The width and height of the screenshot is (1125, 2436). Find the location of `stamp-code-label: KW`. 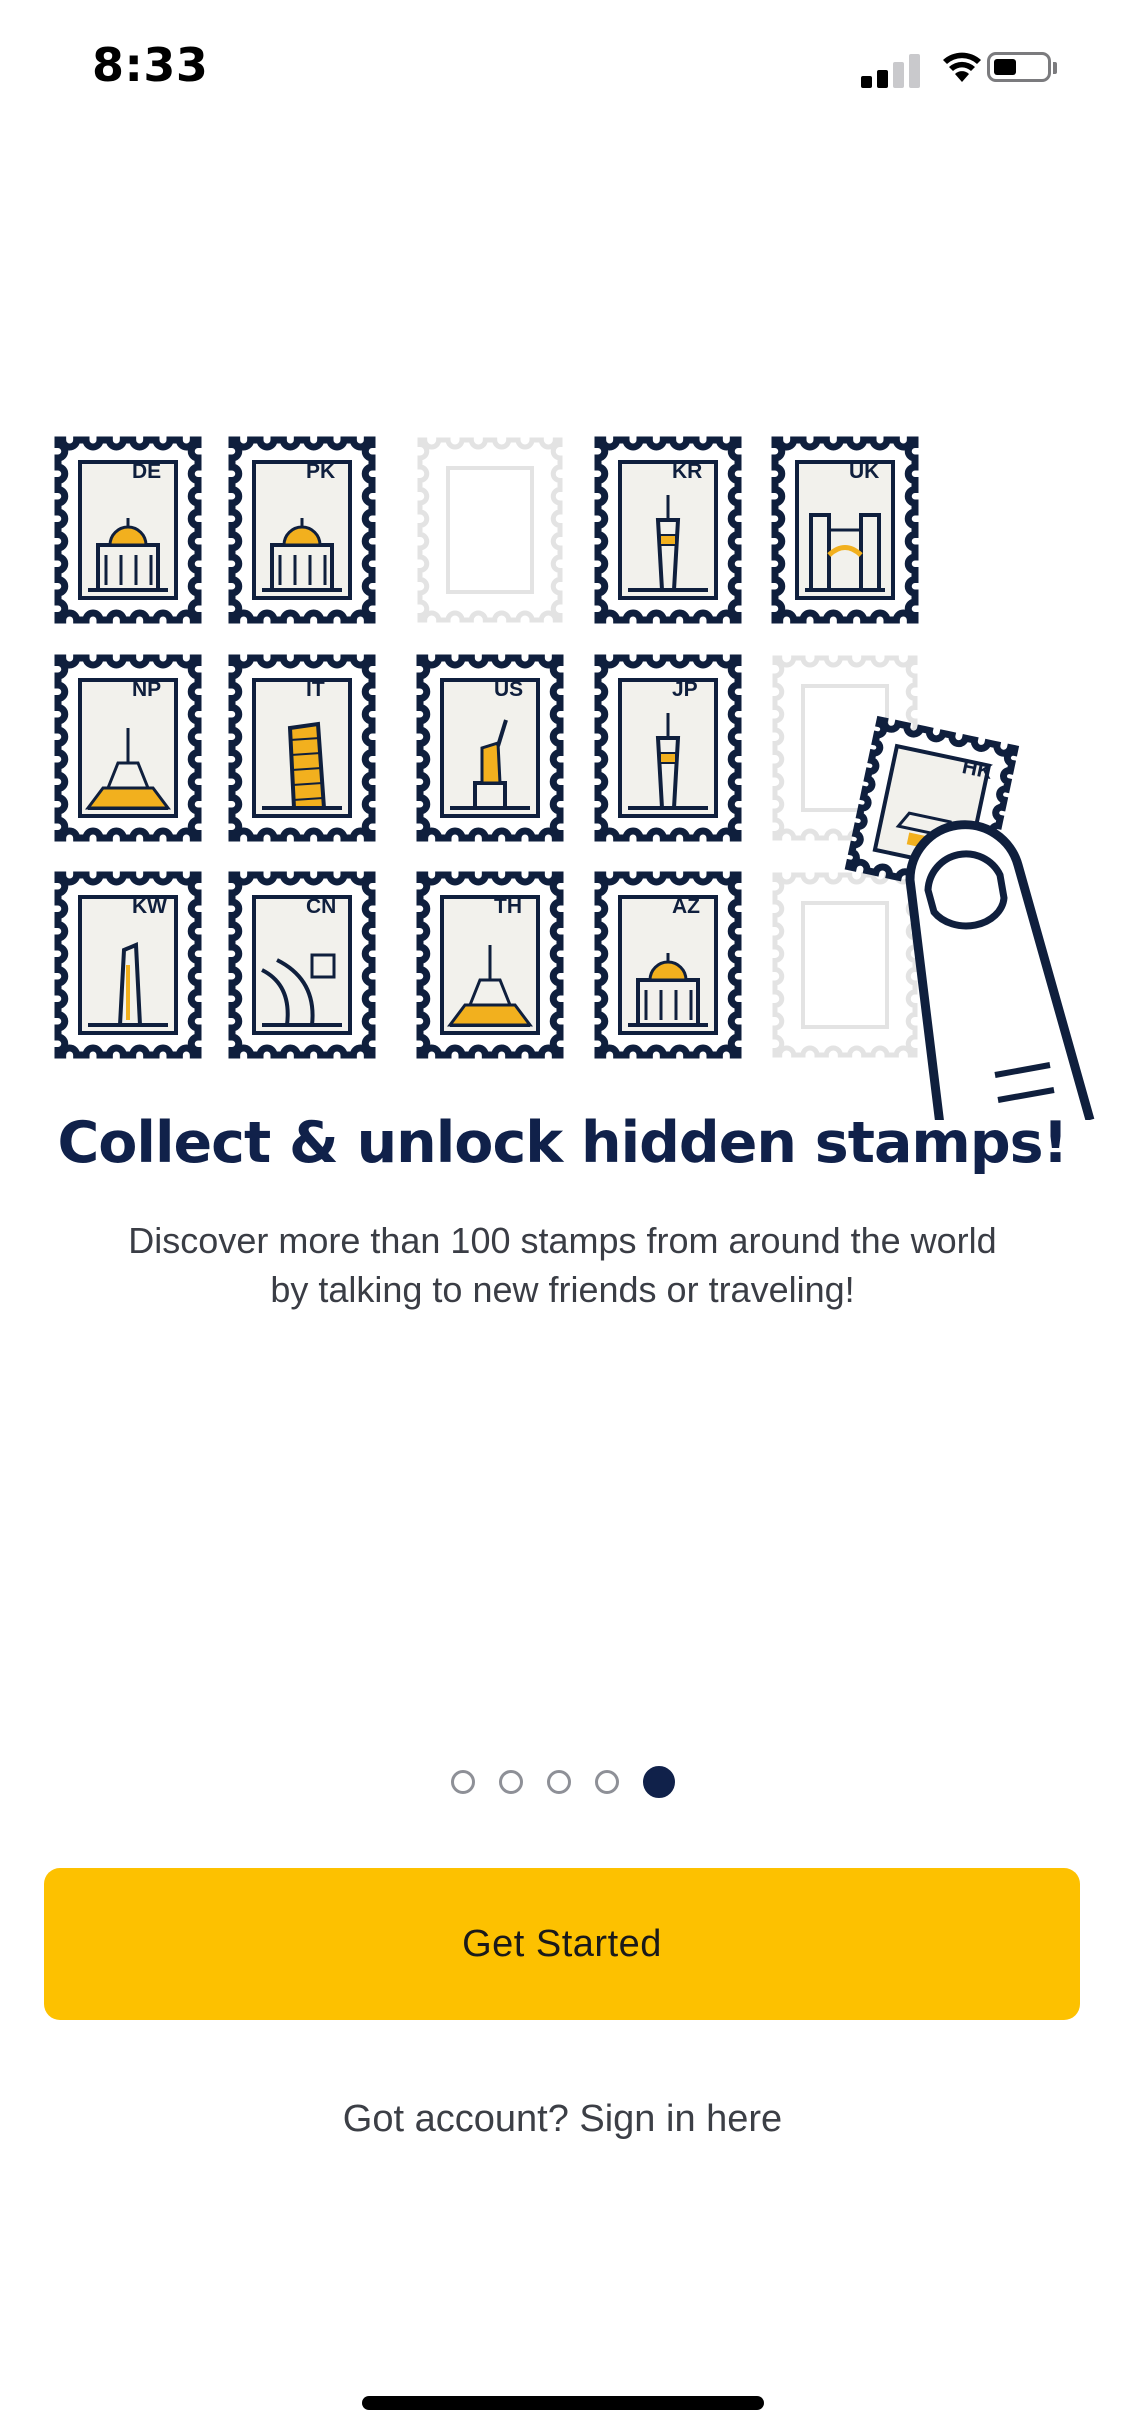

stamp-code-label: KW is located at coordinates (149, 906).